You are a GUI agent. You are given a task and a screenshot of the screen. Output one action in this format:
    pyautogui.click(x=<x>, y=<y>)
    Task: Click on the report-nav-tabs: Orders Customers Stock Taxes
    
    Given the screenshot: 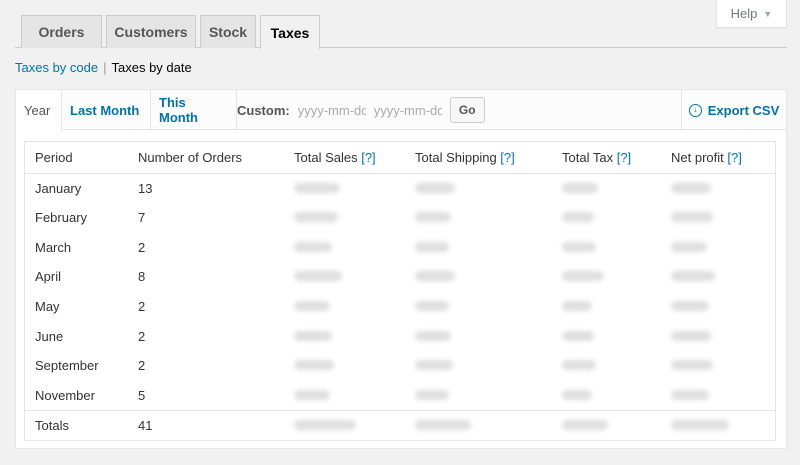 What is the action you would take?
    pyautogui.click(x=401, y=32)
    